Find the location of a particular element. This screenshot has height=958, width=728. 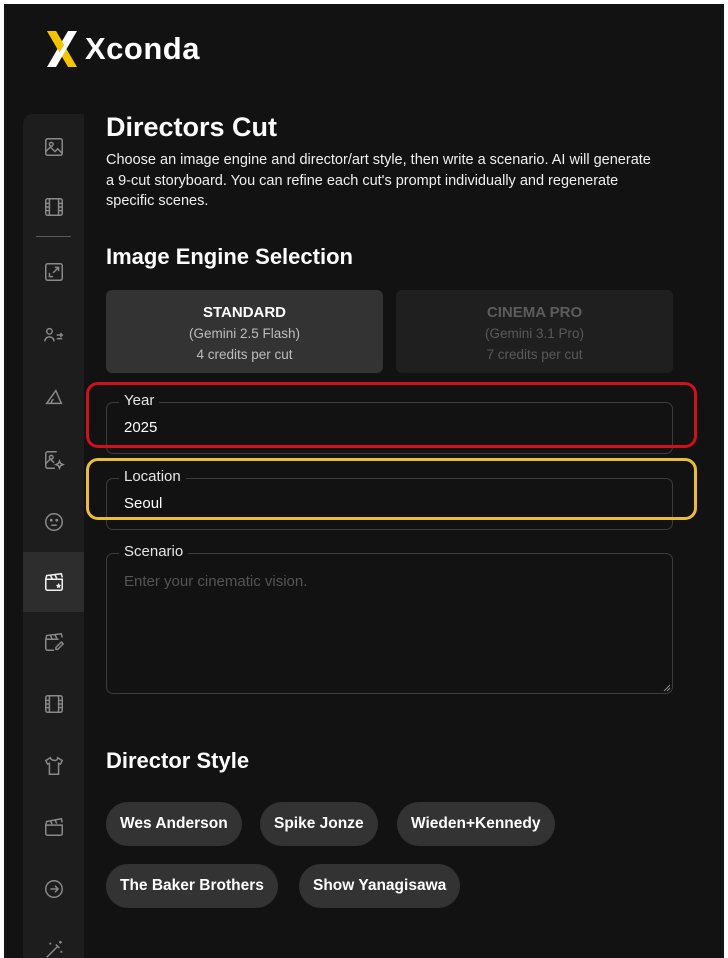

sidebar-item-image is located at coordinates (53, 147).